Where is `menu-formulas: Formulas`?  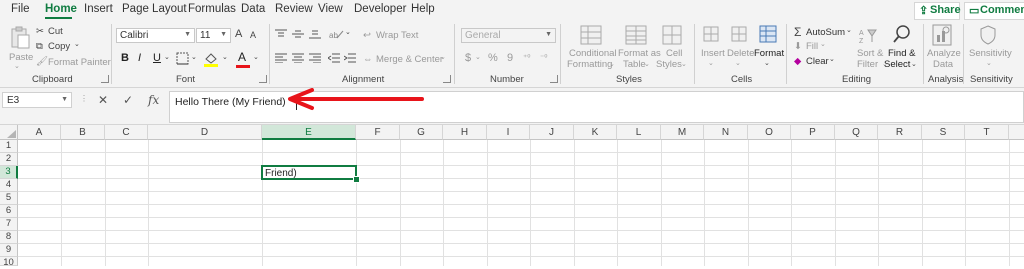 menu-formulas: Formulas is located at coordinates (212, 9).